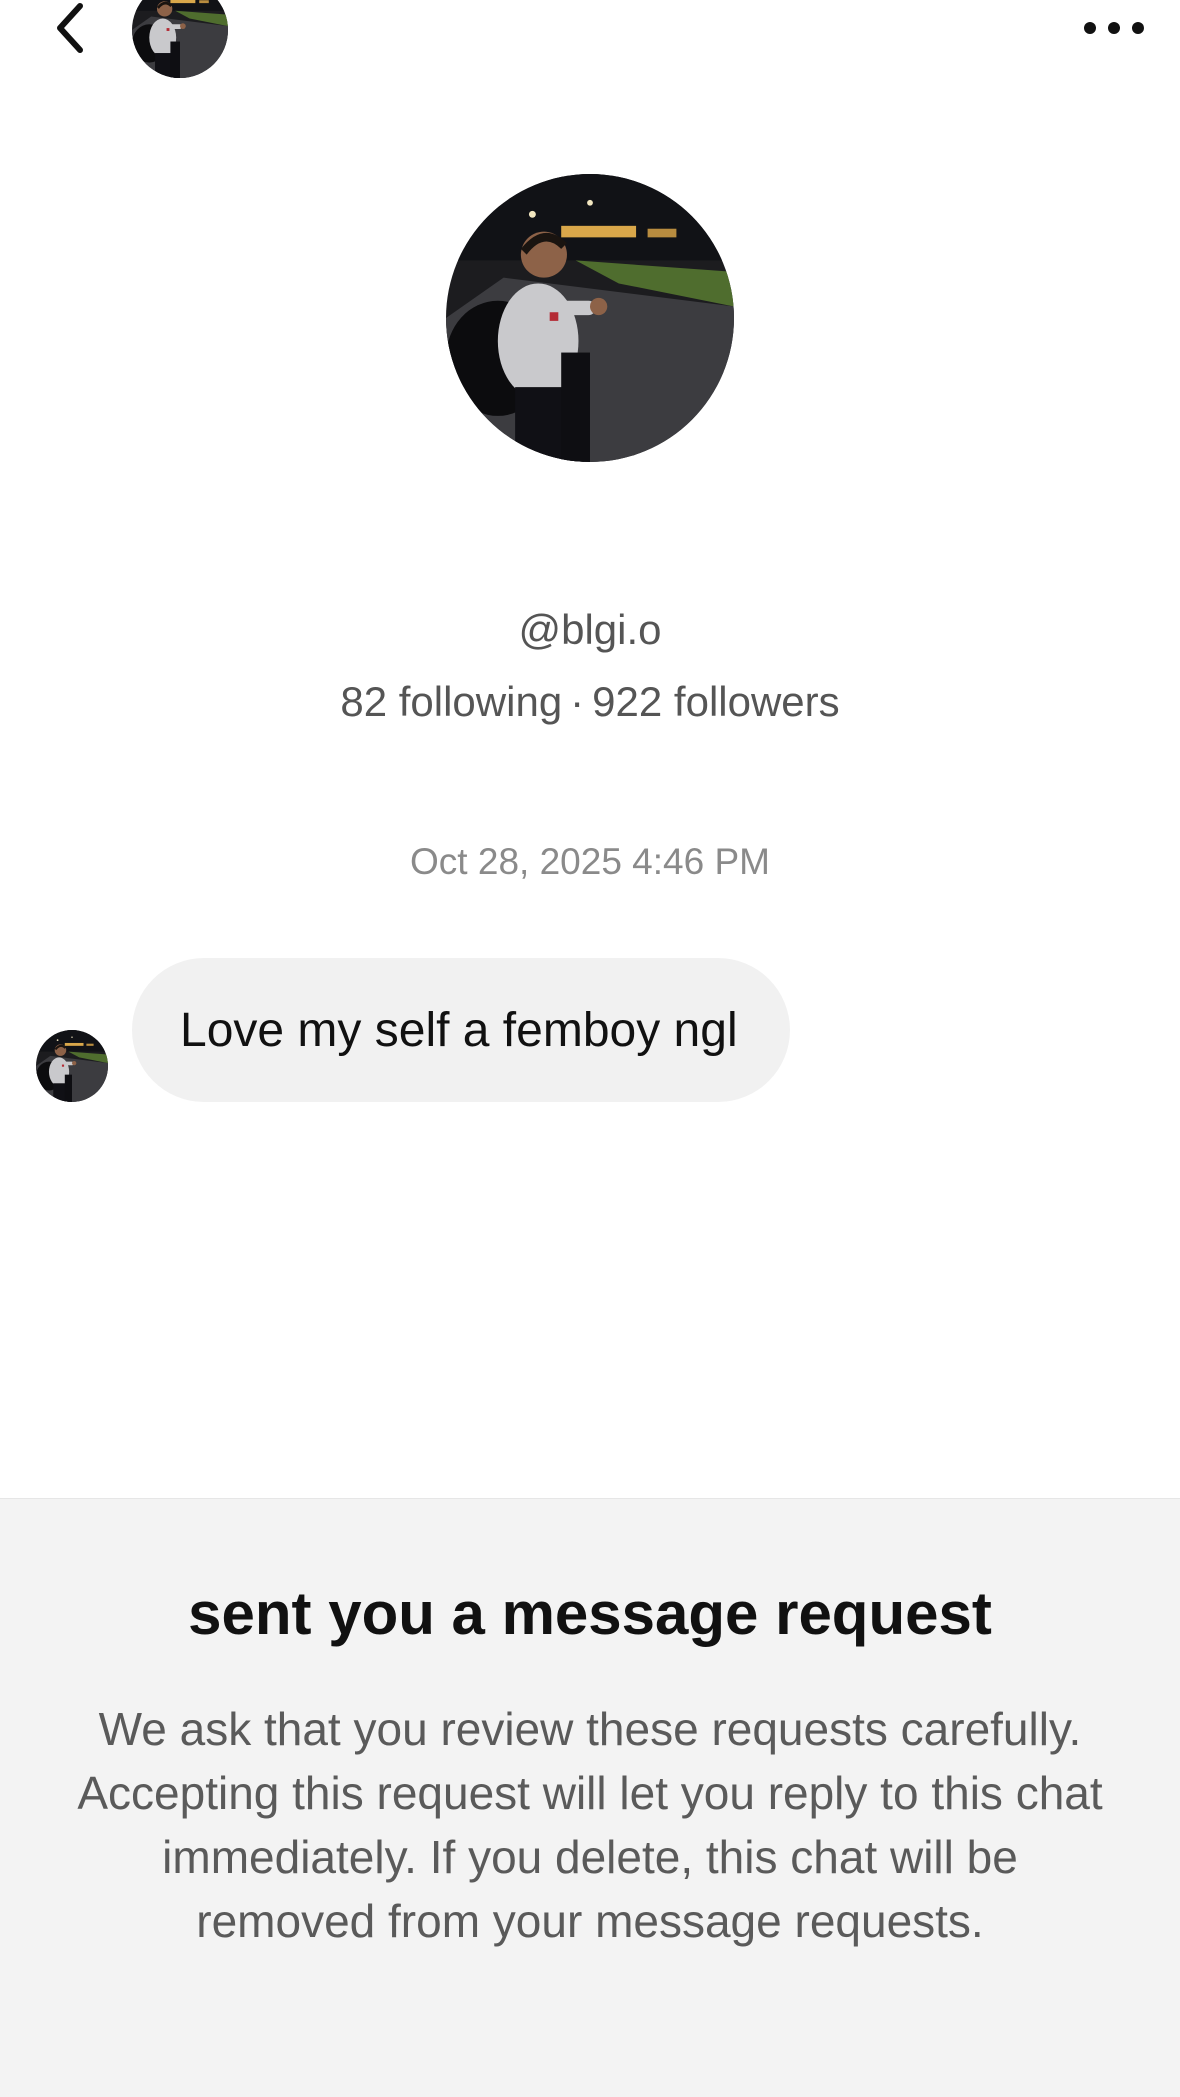 This screenshot has height=2097, width=1180. What do you see at coordinates (590, 702) in the screenshot?
I see `profile-stats: 82 following · 922 followers` at bounding box center [590, 702].